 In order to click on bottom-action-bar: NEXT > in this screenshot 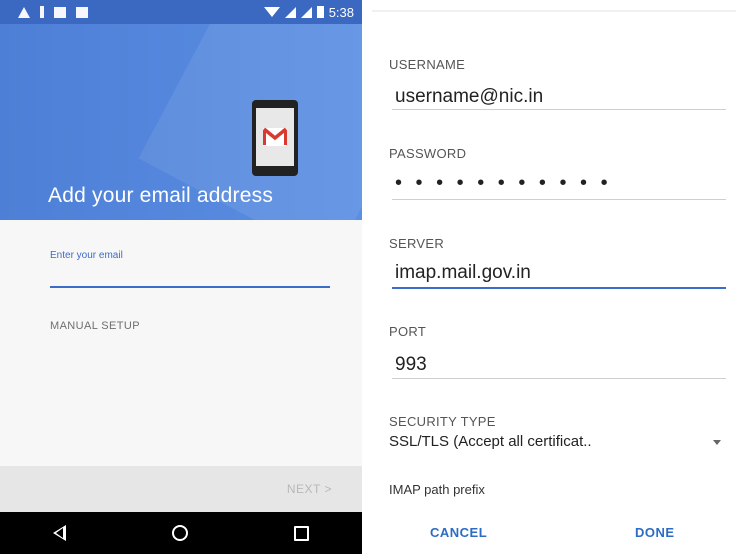, I will do `click(181, 489)`.